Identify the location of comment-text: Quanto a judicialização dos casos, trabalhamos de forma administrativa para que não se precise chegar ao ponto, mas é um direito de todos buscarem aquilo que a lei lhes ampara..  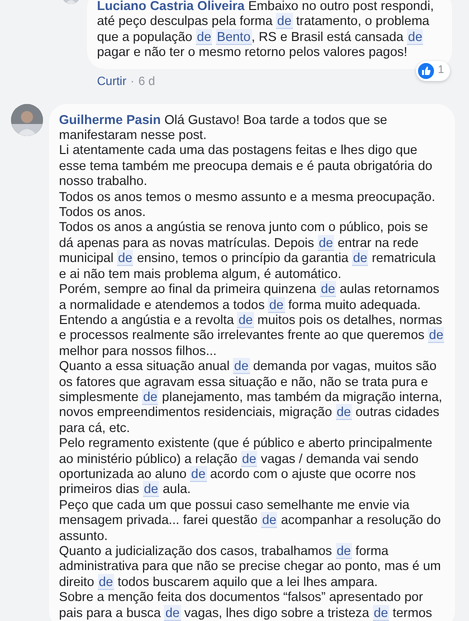
(250, 566).